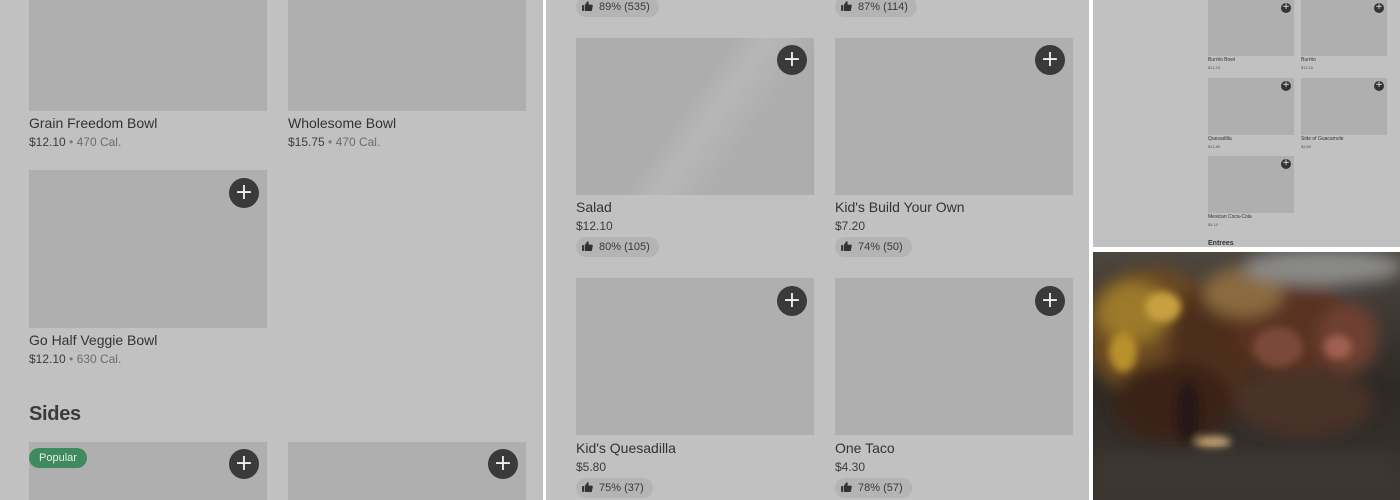  I want to click on item-price: $12.80, so click(1214, 146).